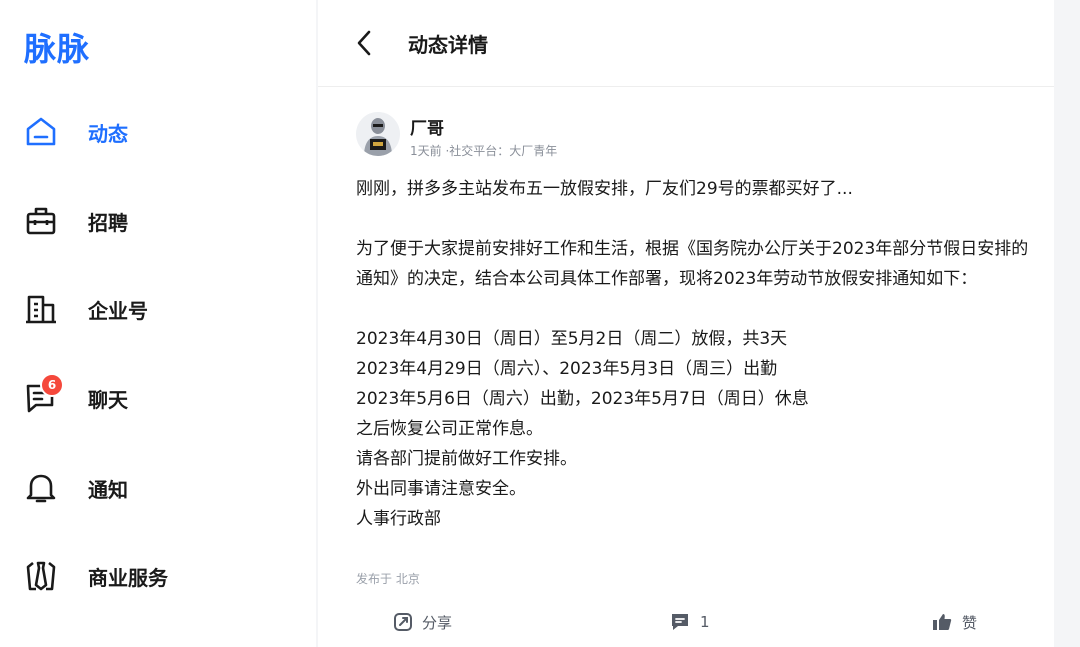 This screenshot has width=1080, height=647. What do you see at coordinates (466, 459) in the screenshot?
I see `post-line: 请各部门提前做好工作安排。` at bounding box center [466, 459].